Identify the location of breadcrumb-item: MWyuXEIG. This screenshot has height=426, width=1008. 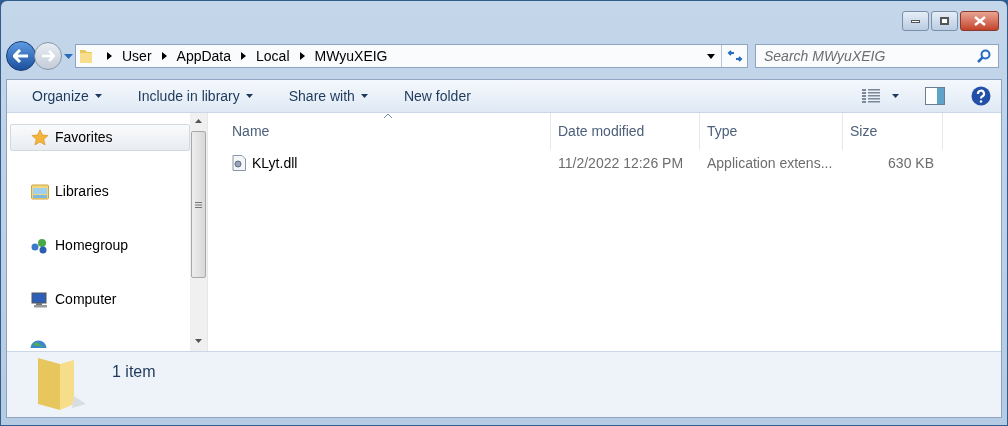
(351, 56).